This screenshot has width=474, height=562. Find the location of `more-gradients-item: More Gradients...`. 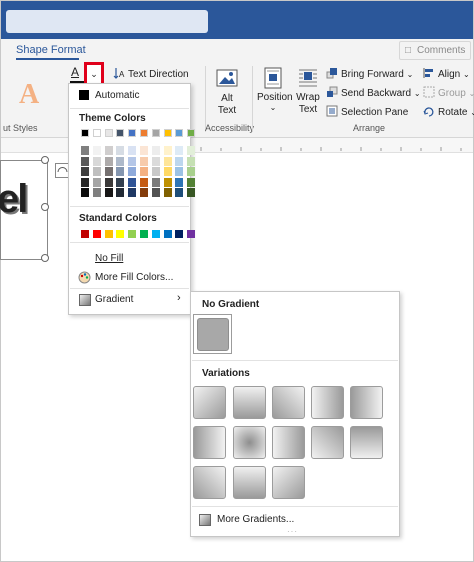

more-gradients-item: More Gradients... is located at coordinates (255, 519).